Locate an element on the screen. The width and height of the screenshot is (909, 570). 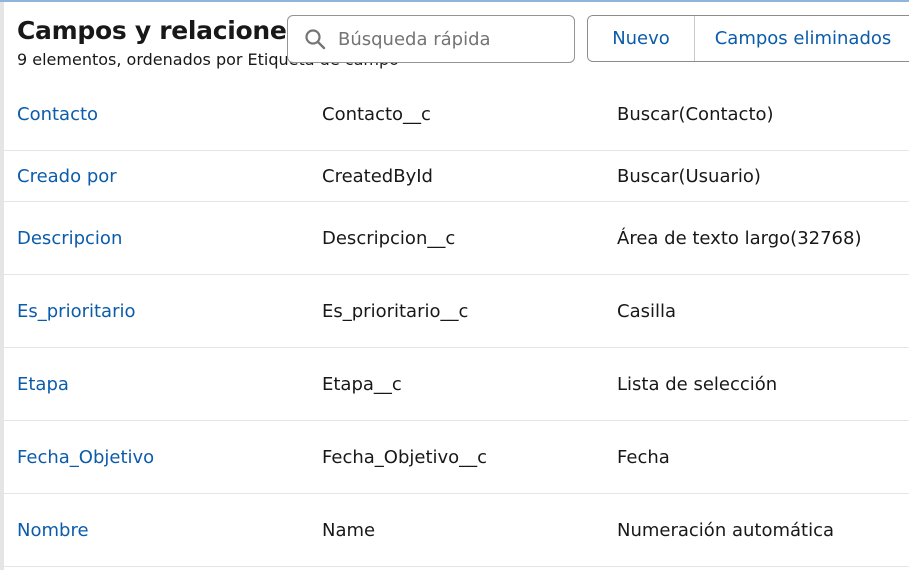
new-button: Nuevo is located at coordinates (641, 38).